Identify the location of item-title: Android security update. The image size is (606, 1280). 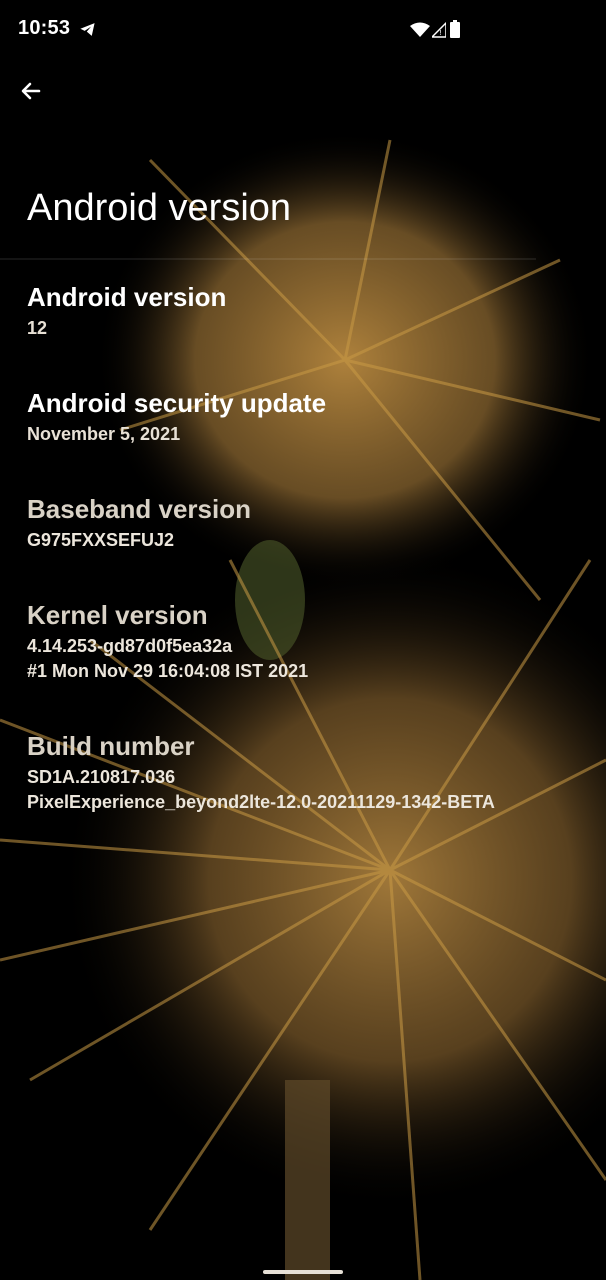
(177, 403).